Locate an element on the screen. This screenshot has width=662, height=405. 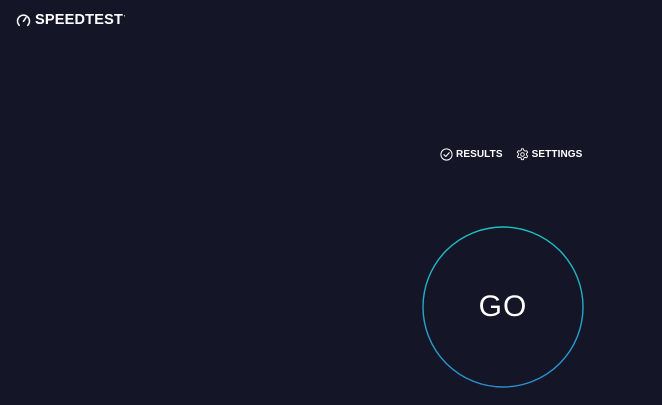
gear-icon is located at coordinates (522, 154).